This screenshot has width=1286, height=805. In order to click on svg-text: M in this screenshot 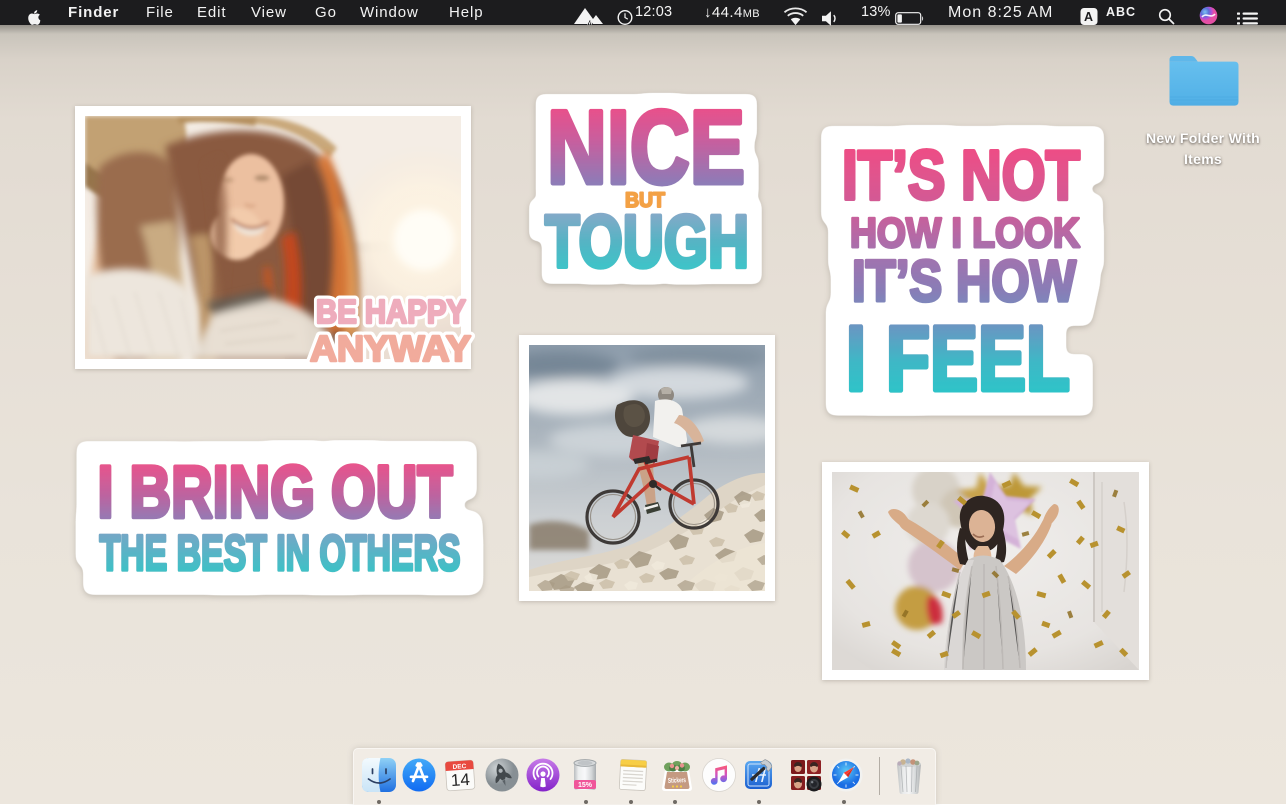, I will do `click(590, 23)`.